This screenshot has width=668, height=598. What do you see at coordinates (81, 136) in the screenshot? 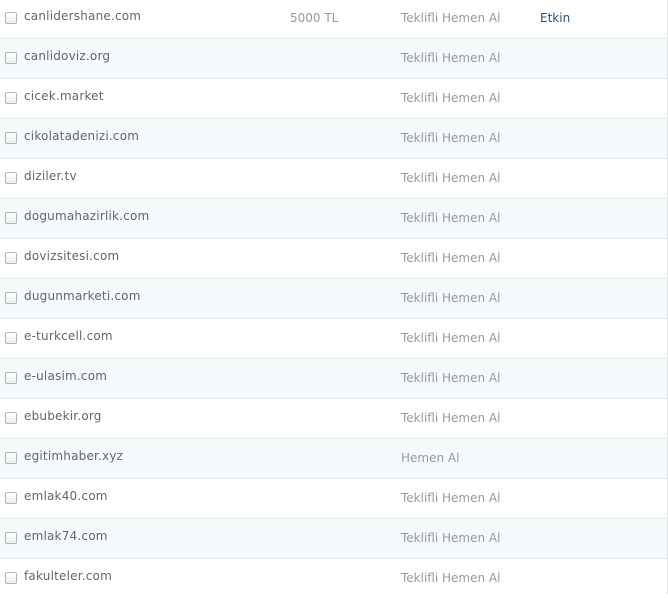
I see `domain-name: cikolatadenizi.com` at bounding box center [81, 136].